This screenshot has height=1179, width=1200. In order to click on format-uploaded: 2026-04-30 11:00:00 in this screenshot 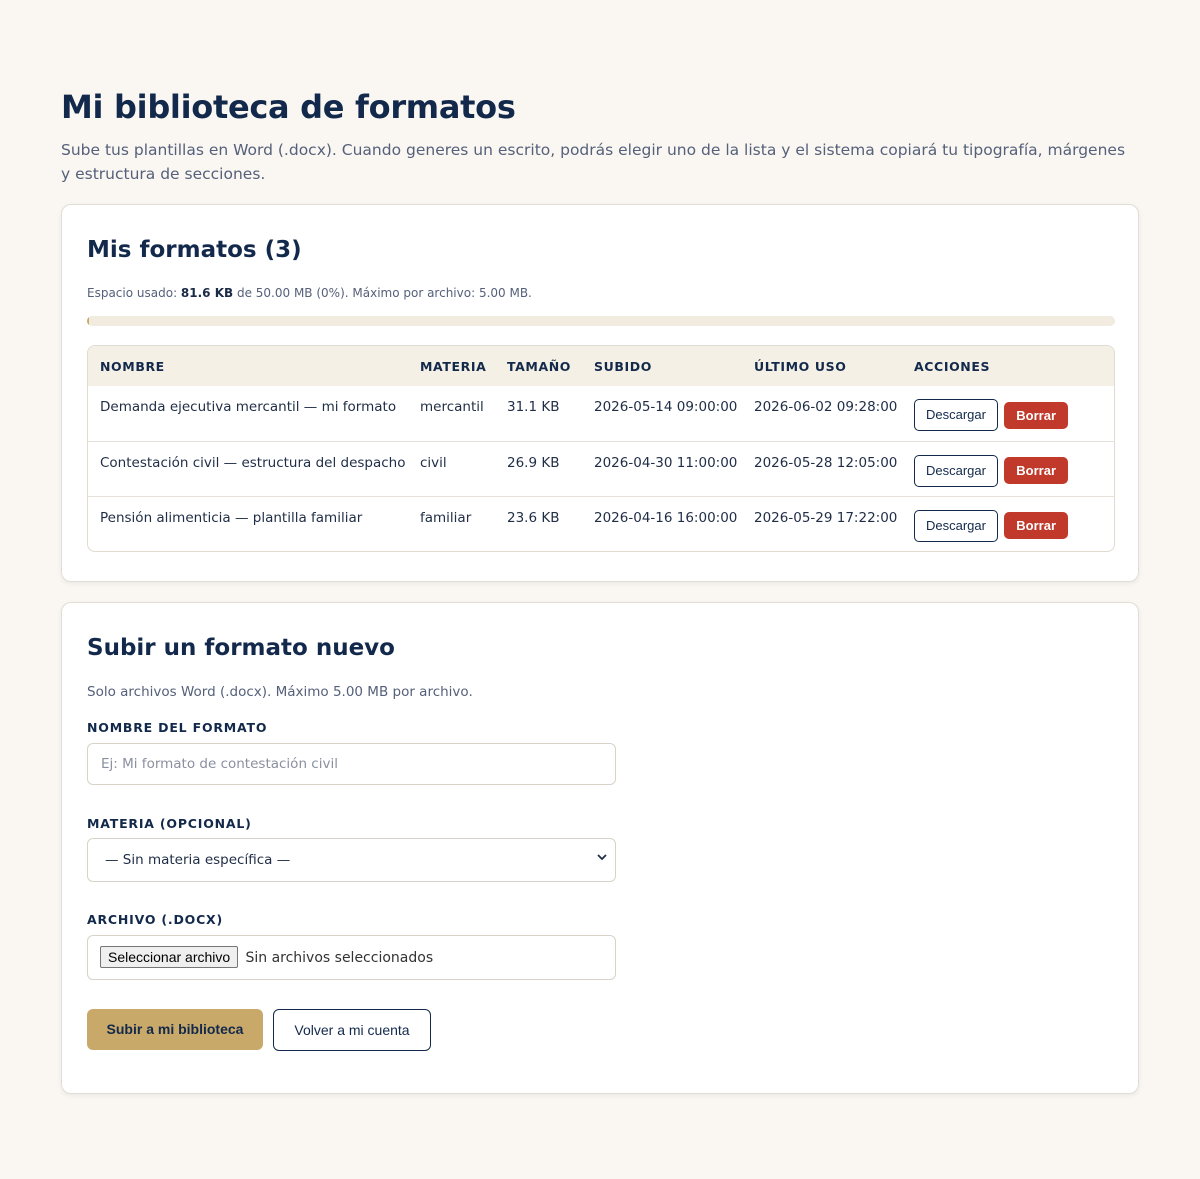, I will do `click(666, 462)`.